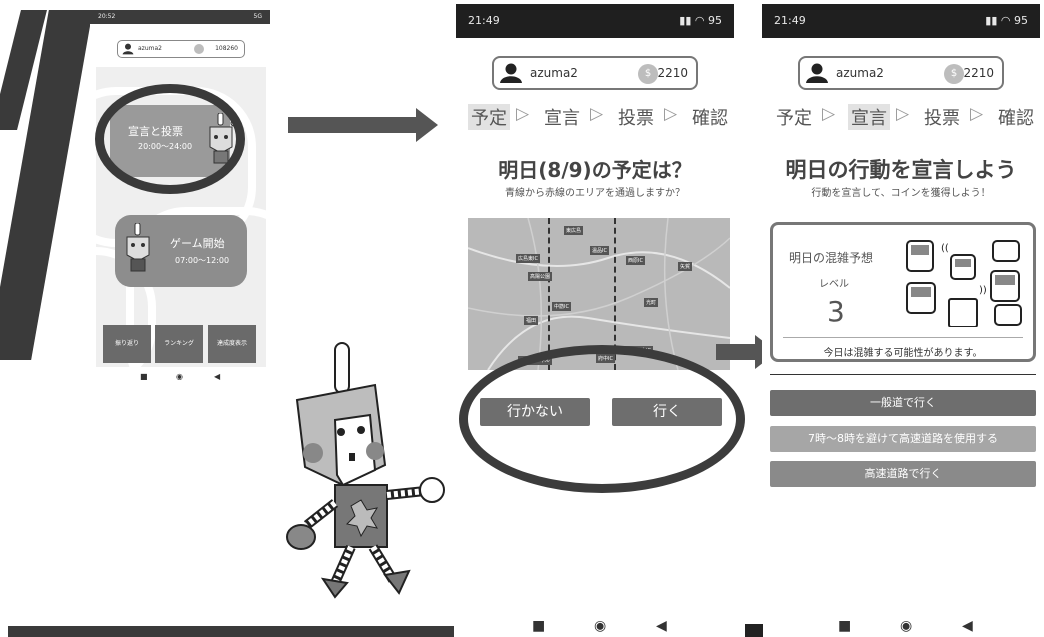 This screenshot has width=1044, height=637. Describe the element at coordinates (903, 474) in the screenshot. I see `option-expressway-button: 高速道路で行く` at that location.